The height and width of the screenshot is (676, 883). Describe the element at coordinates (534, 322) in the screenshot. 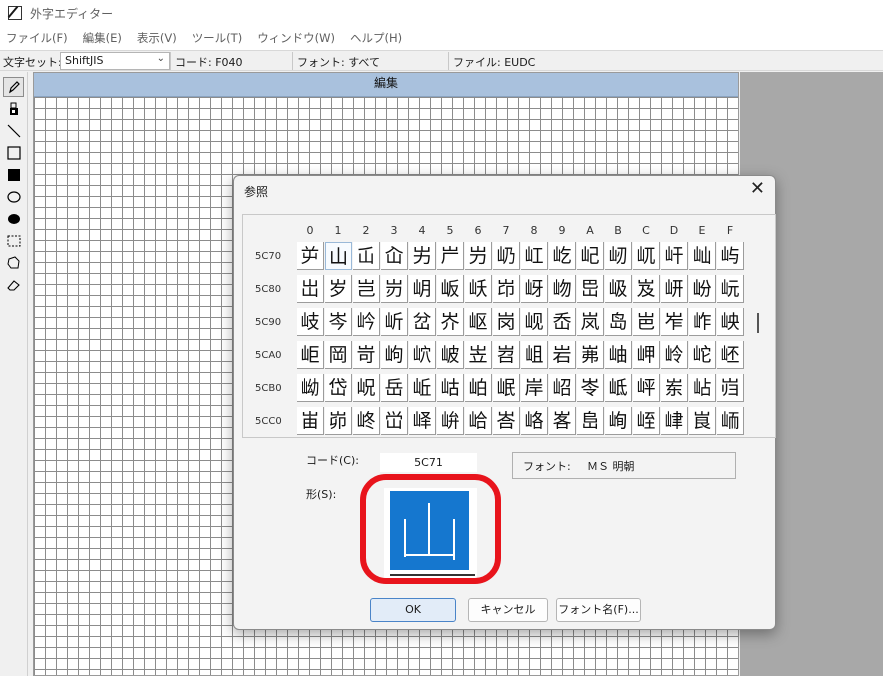

I see `character-cell: 岘` at that location.